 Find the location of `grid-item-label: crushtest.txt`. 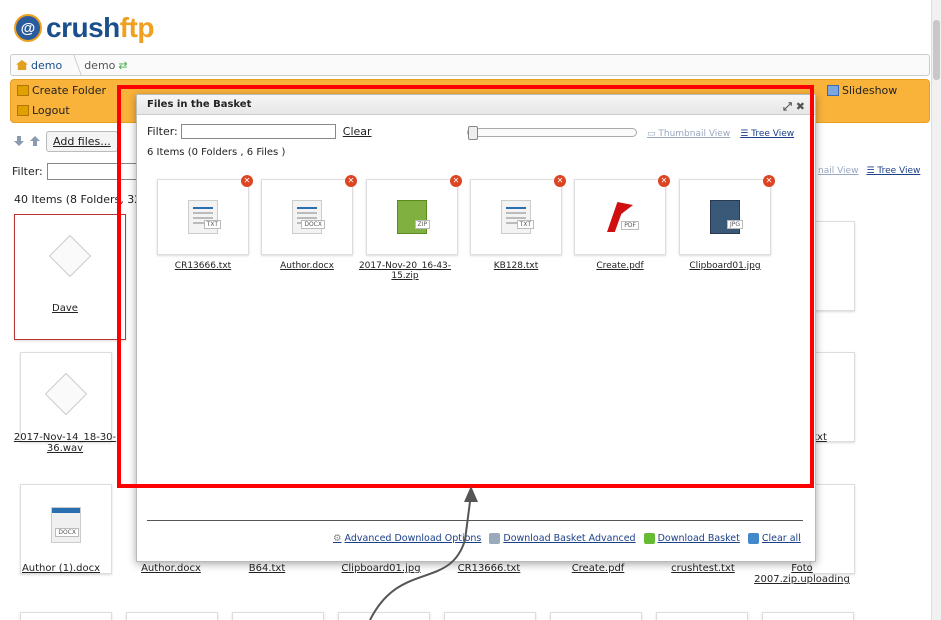

grid-item-label: crushtest.txt is located at coordinates (703, 568).